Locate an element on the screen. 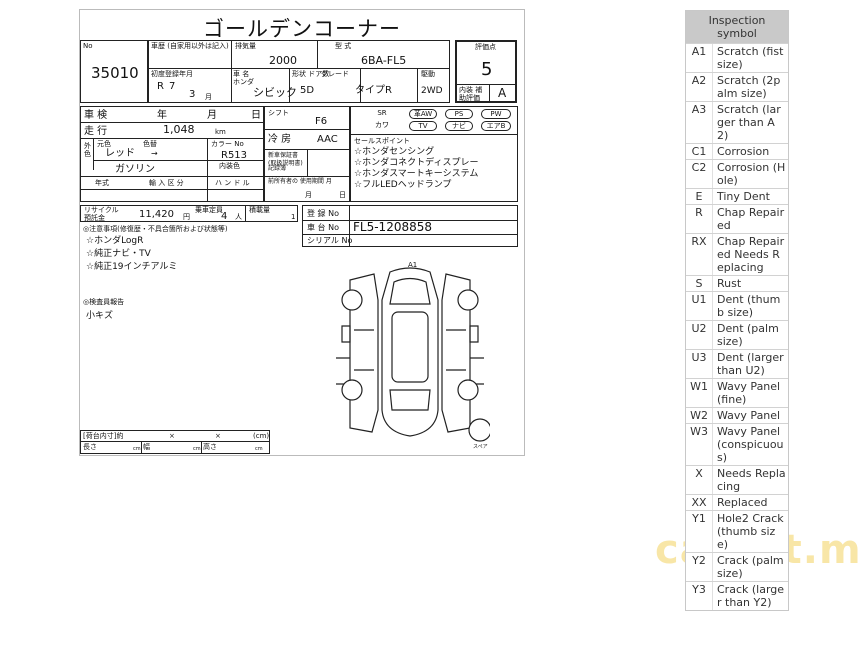 The image size is (860, 645). legend-description: Wavy Panel (conspicuous) is located at coordinates (750, 444).